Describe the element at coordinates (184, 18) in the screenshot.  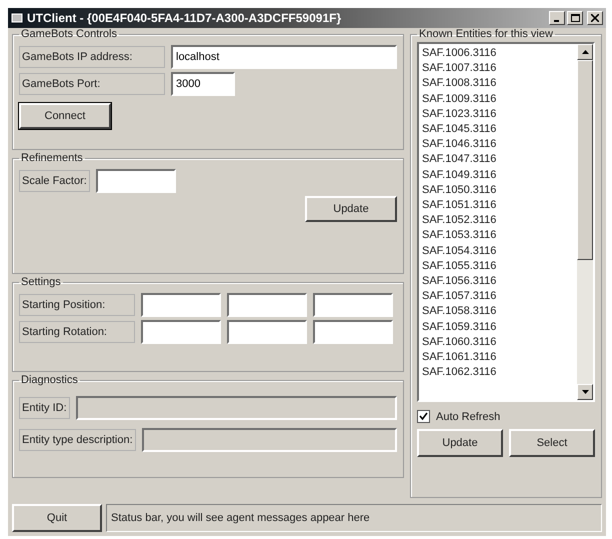
I see `window-title: UTClient - {00E4F040-5FA4-11D7-A300-A3DCFF59091F}` at that location.